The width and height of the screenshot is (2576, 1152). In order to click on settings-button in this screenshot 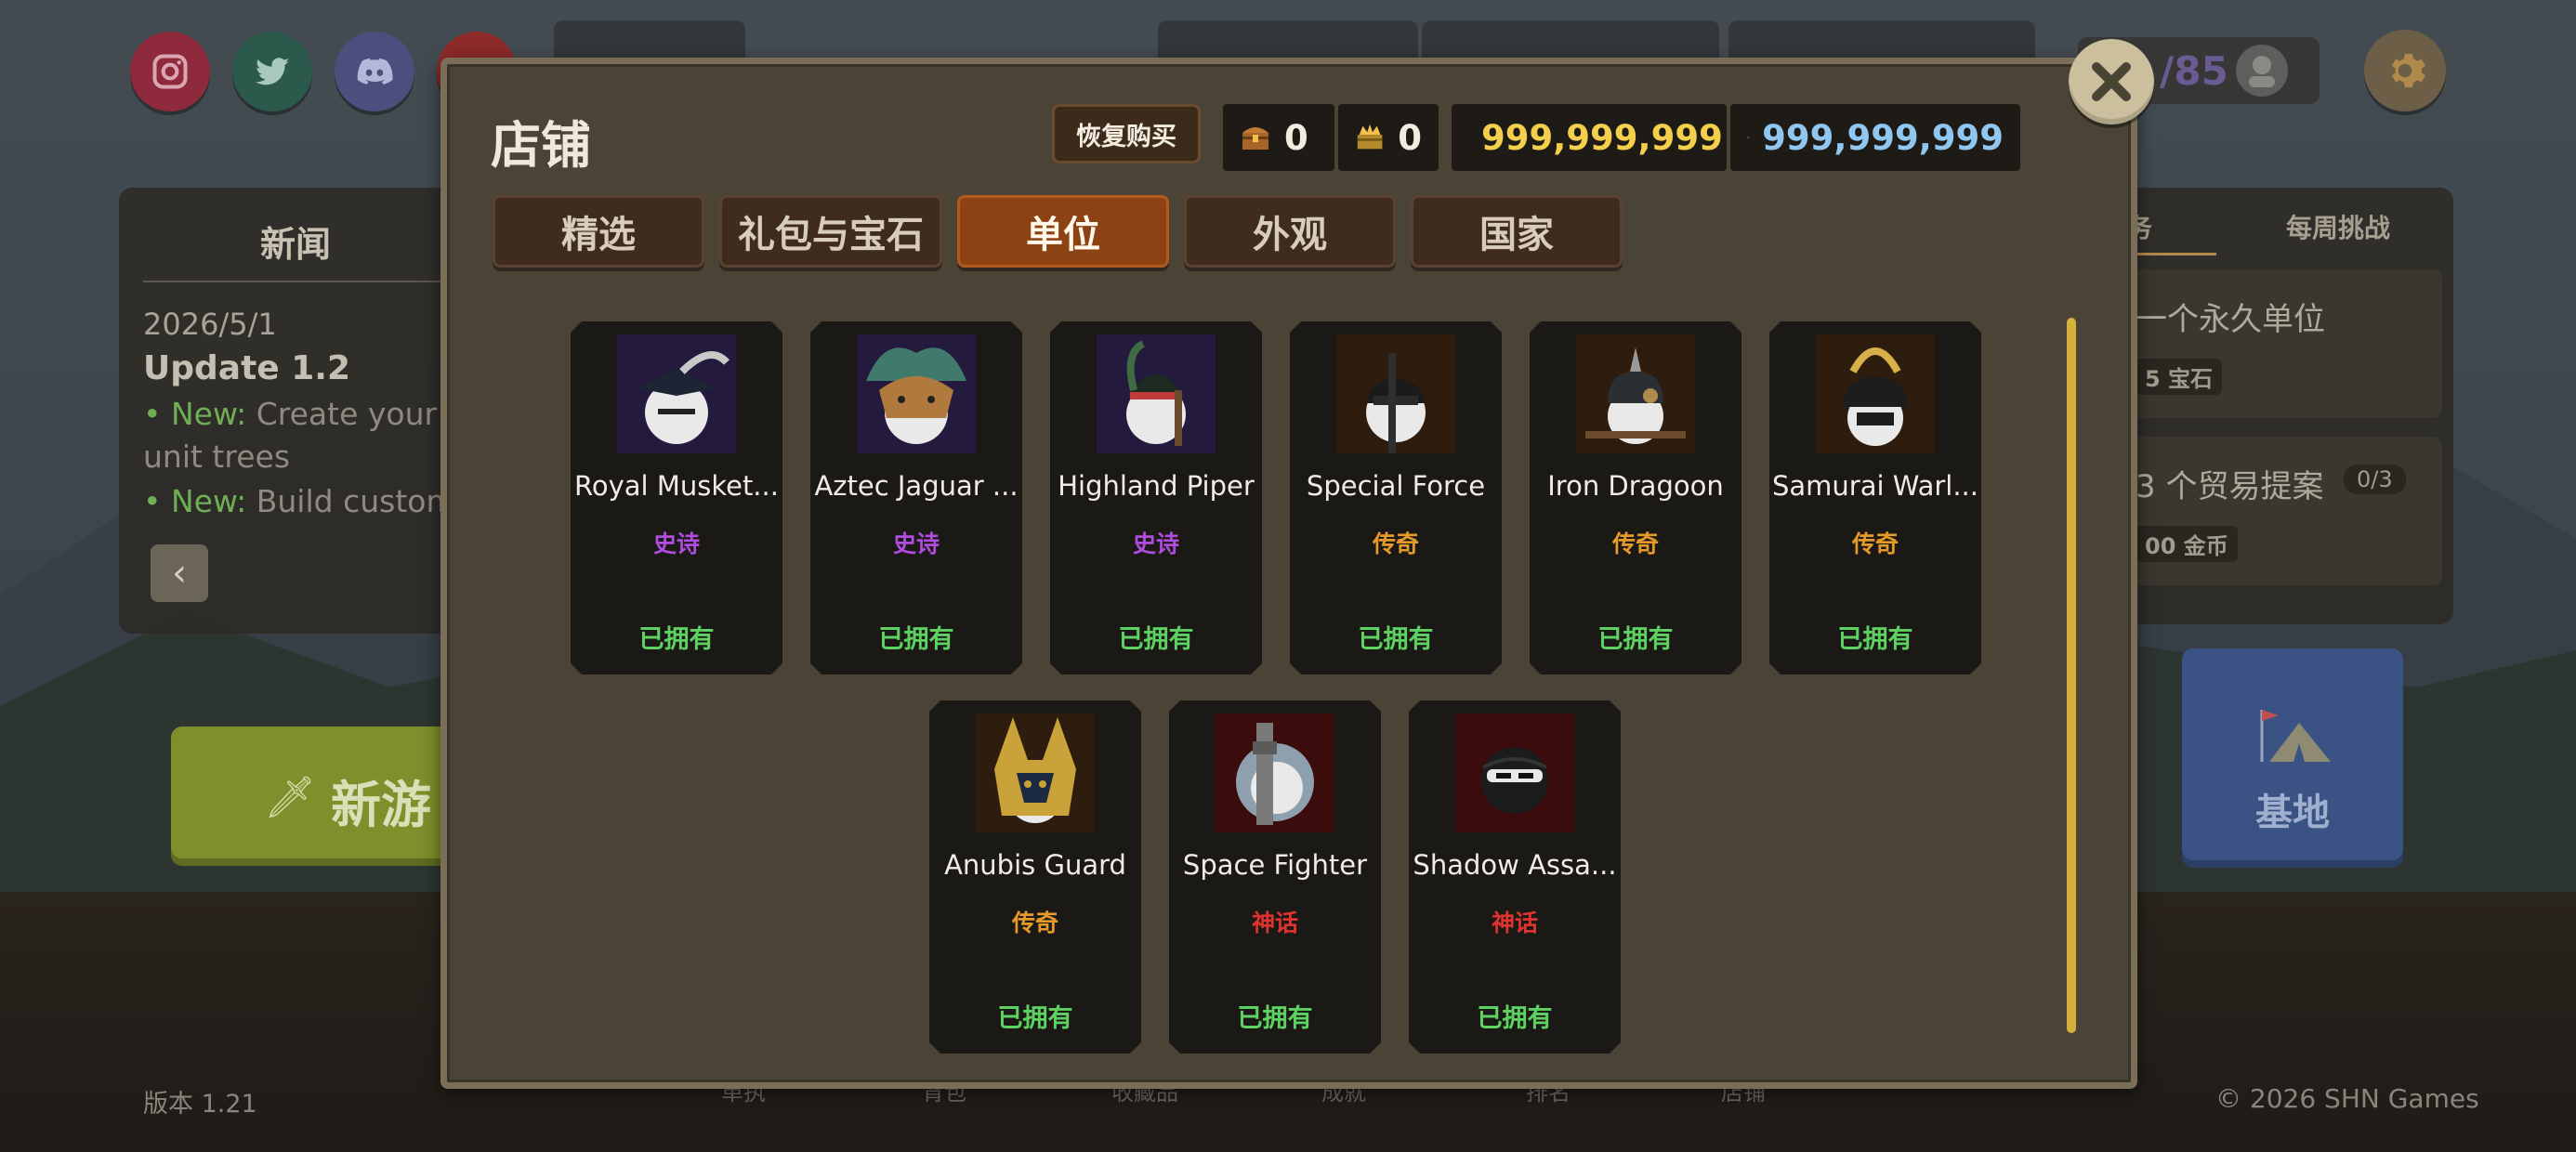, I will do `click(2405, 70)`.